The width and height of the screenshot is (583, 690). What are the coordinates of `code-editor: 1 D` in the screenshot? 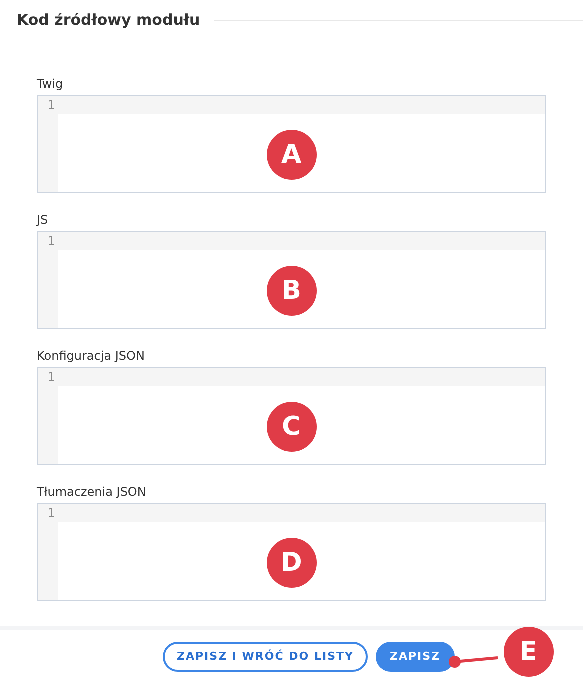 It's located at (291, 552).